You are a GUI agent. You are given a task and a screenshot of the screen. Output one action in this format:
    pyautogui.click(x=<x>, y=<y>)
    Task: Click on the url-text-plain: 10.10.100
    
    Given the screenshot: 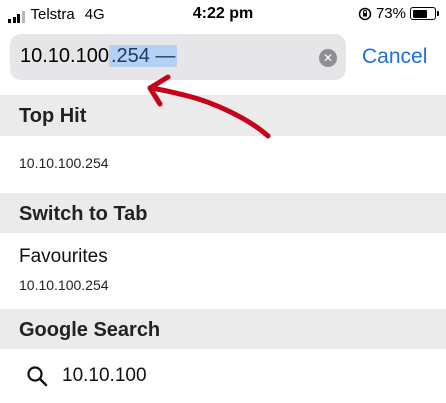 What is the action you would take?
    pyautogui.click(x=64, y=56)
    